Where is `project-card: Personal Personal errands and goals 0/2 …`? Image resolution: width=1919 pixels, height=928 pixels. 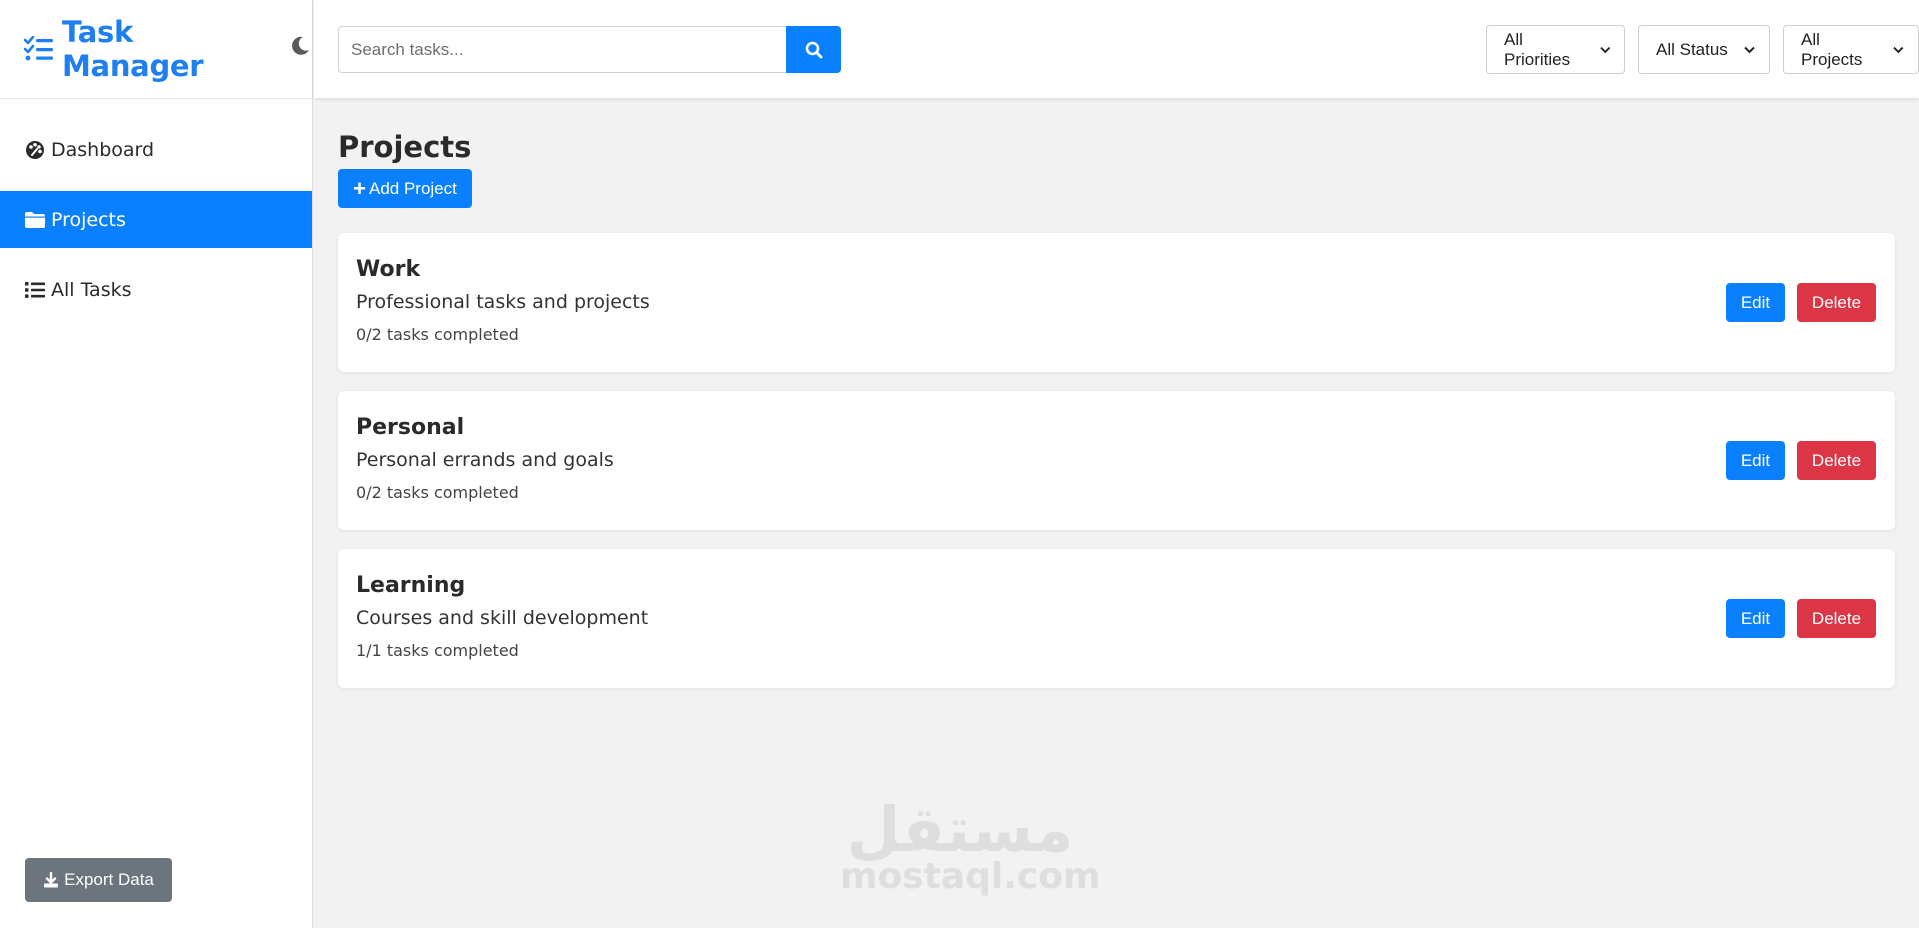
project-card: Personal Personal errands and goals 0/2 … is located at coordinates (1116, 460).